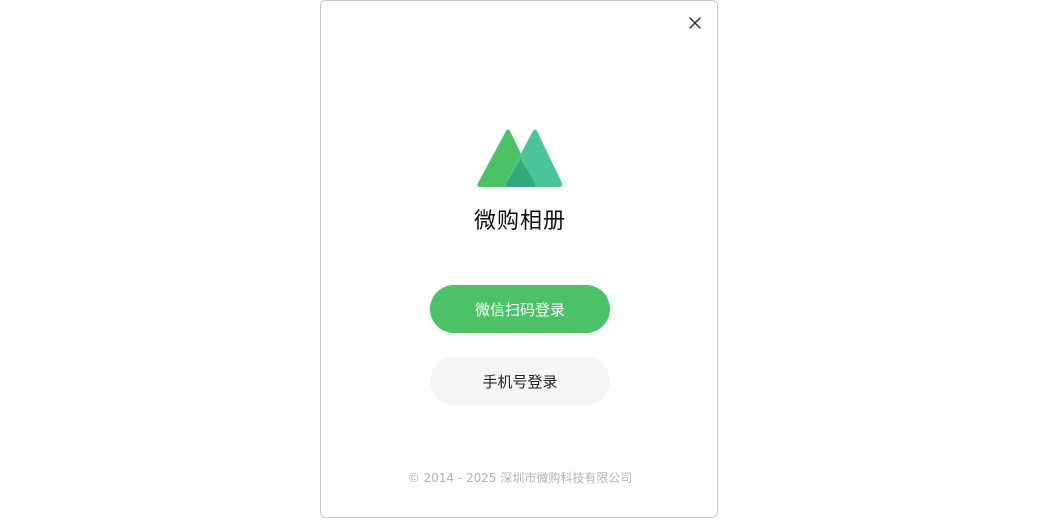 This screenshot has width=1040, height=520. Describe the element at coordinates (519, 221) in the screenshot. I see `app-title: 微购相册` at that location.